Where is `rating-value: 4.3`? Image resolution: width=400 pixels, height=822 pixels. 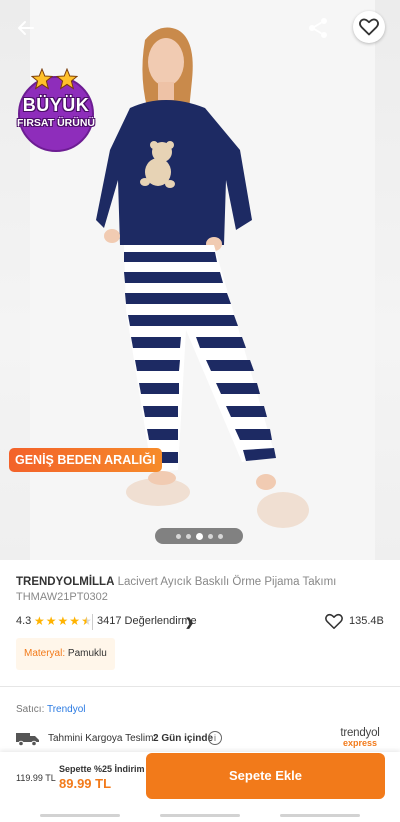 rating-value: 4.3 is located at coordinates (24, 621).